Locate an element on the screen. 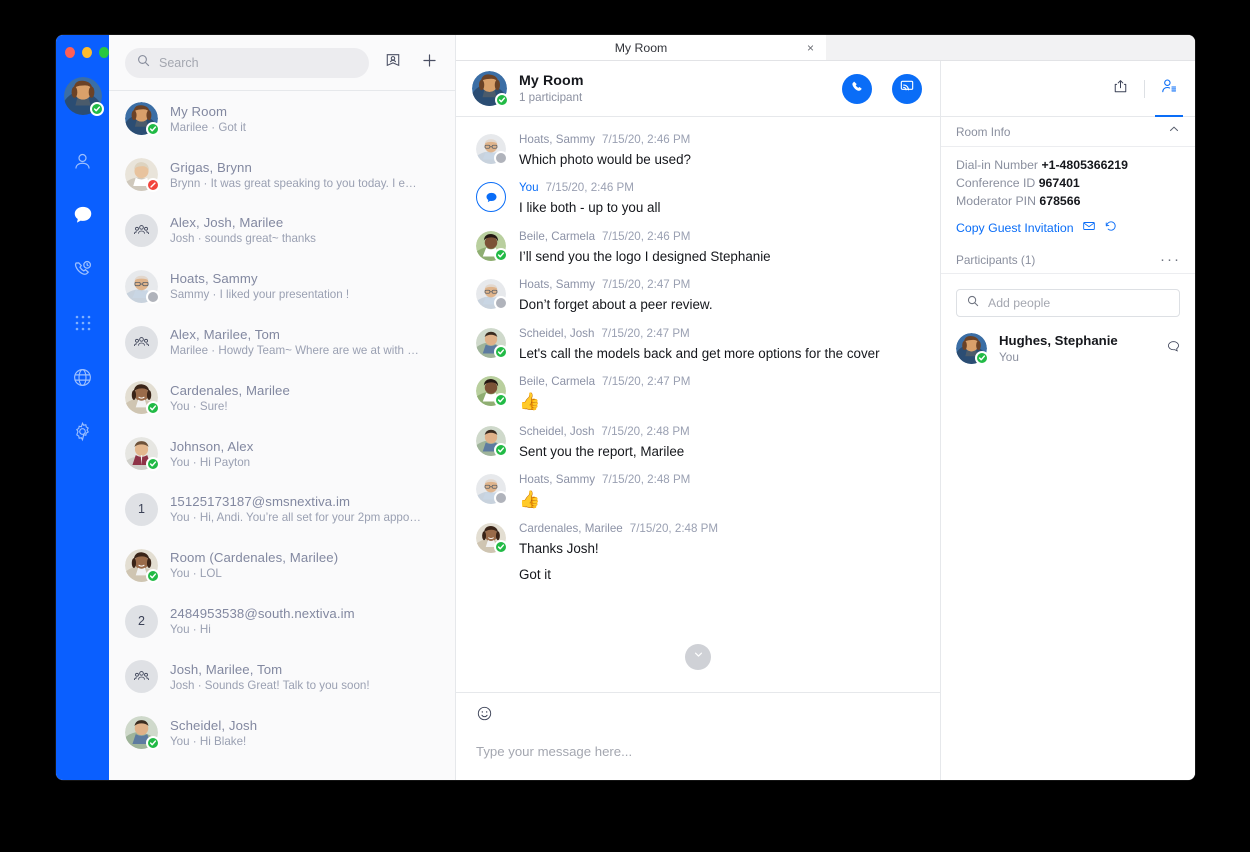 This screenshot has width=1250, height=852. message: Hoats, Sammy 7/15/20, 2:48 PM 👍 is located at coordinates (698, 491).